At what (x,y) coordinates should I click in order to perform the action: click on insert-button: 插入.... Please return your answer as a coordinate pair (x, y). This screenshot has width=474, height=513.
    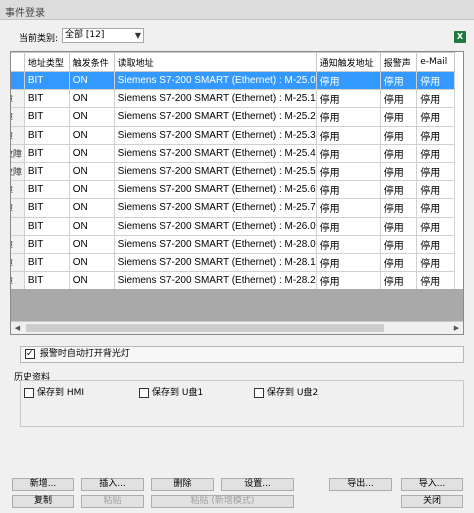
    Looking at the image, I should click on (112, 484).